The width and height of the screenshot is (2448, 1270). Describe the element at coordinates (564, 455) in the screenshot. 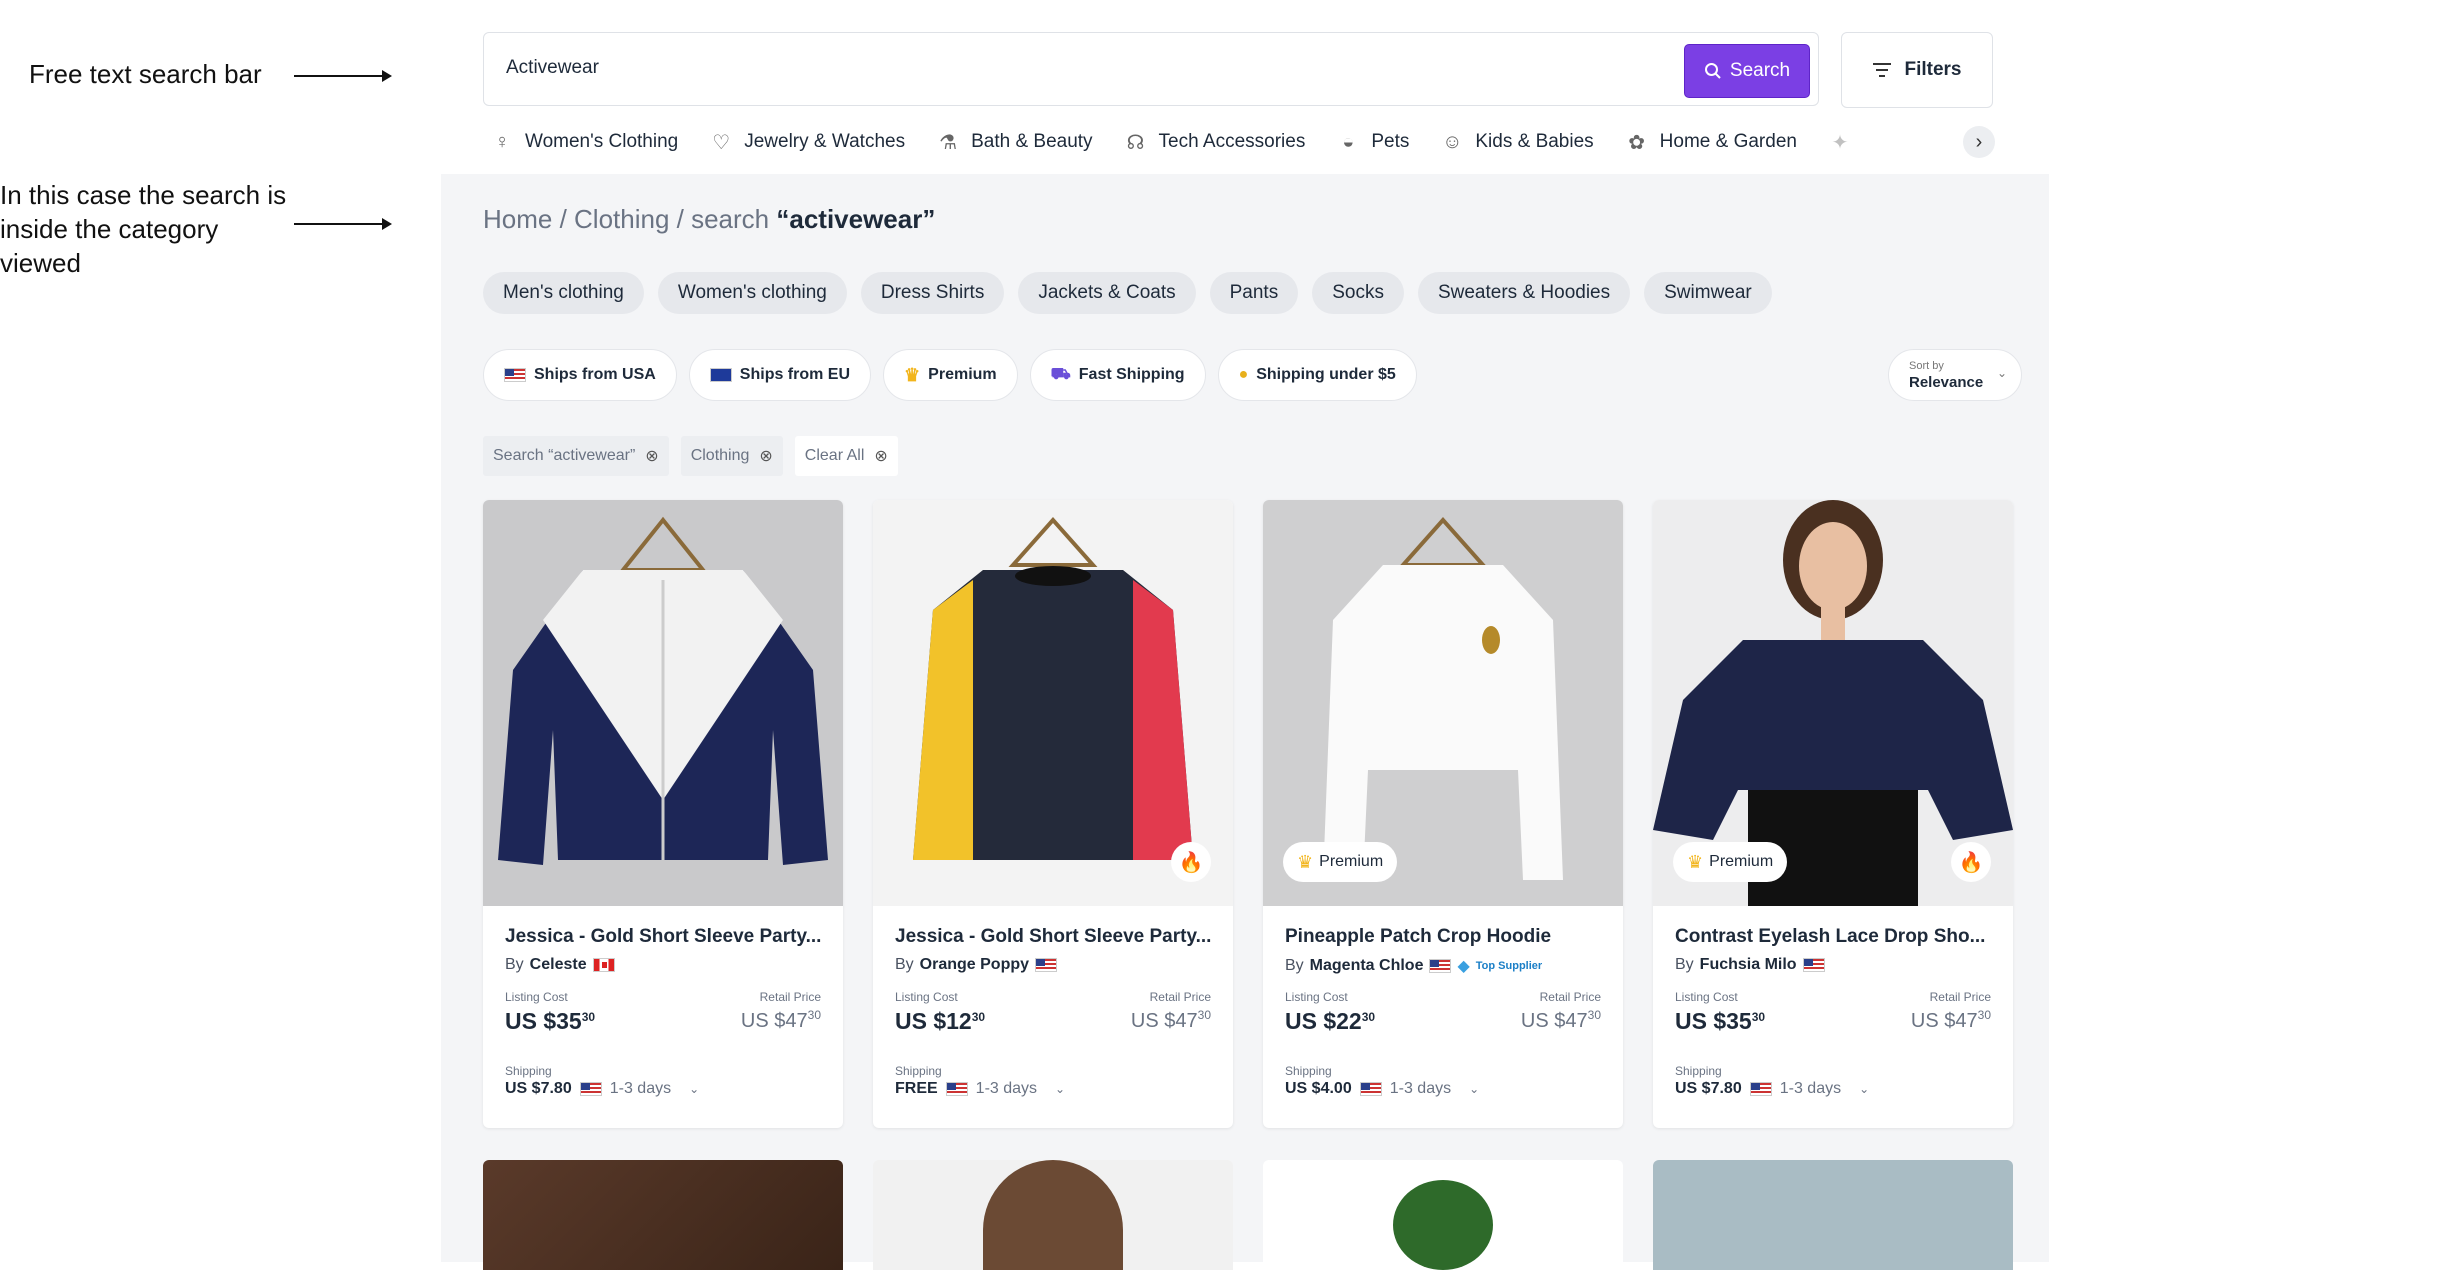

I see `tag-label: Search “activewear”` at that location.